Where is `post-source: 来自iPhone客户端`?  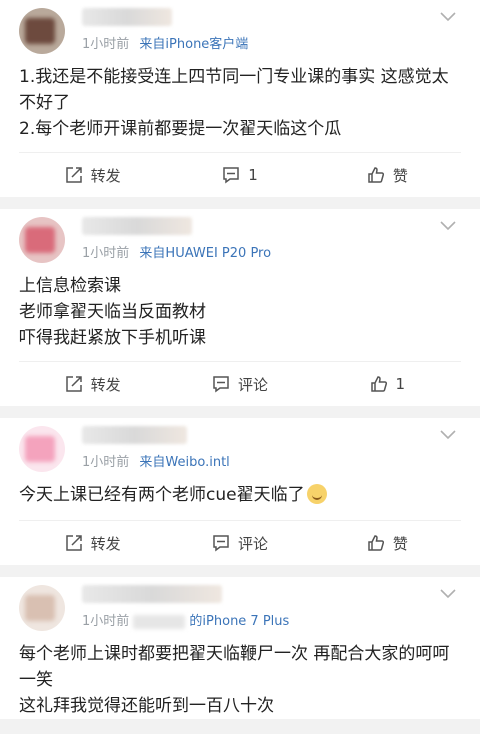
post-source: 来自iPhone客户端 is located at coordinates (194, 44).